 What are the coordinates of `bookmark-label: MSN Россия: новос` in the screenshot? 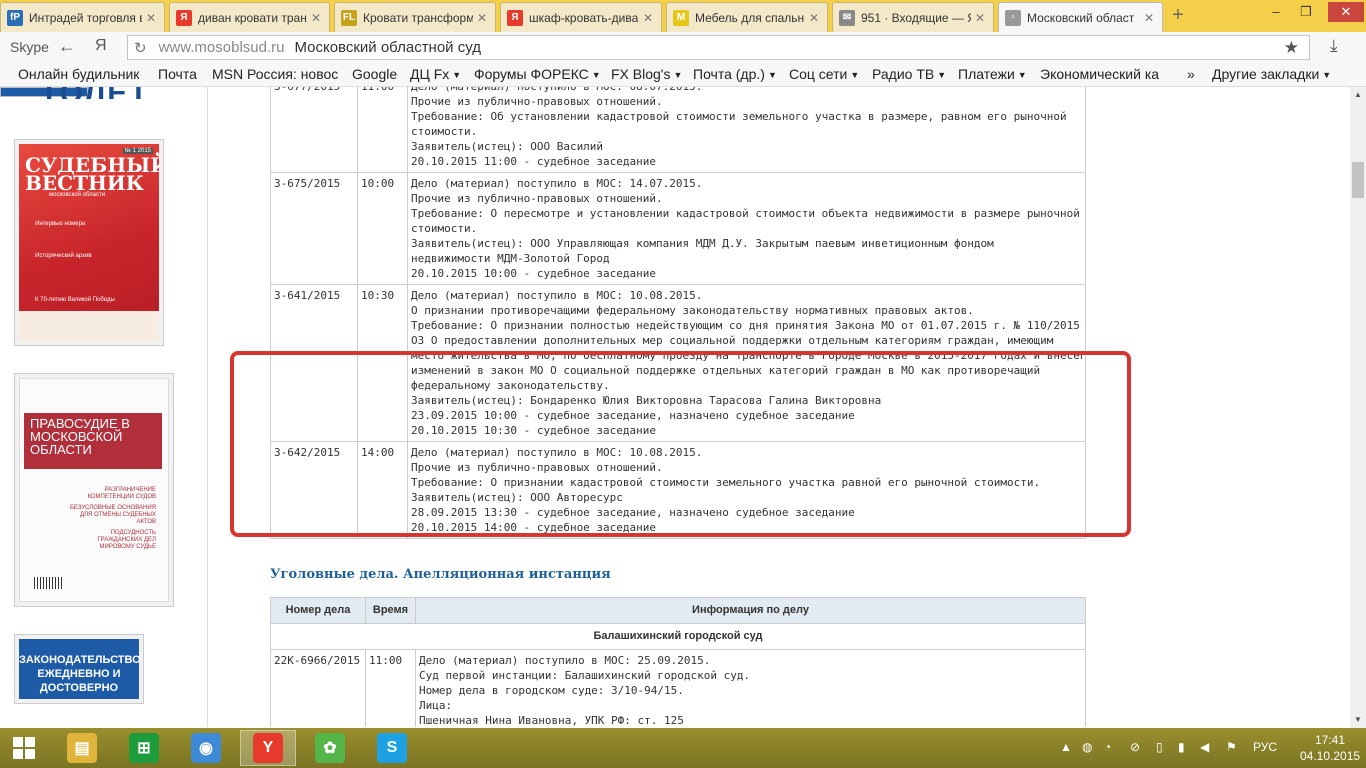 It's located at (275, 74).